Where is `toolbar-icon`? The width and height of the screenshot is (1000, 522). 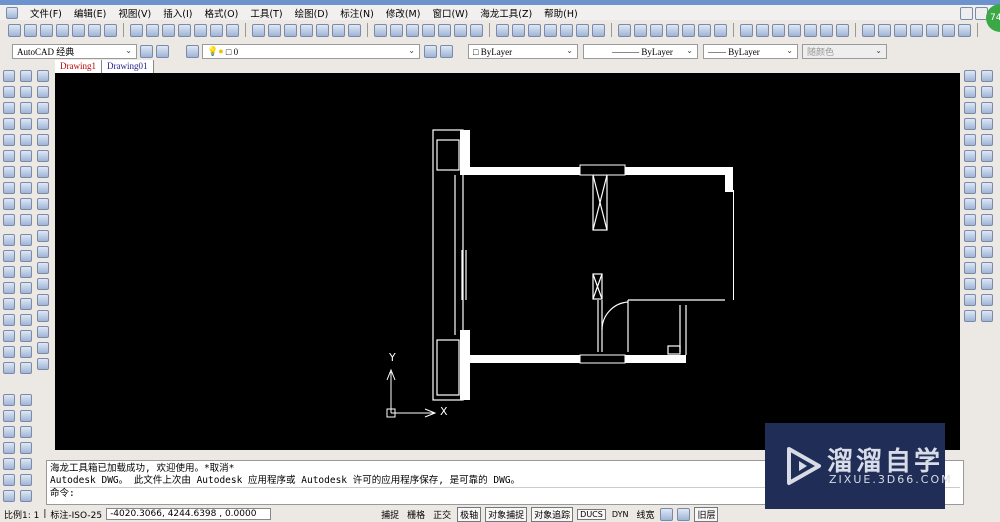 toolbar-icon is located at coordinates (162, 51).